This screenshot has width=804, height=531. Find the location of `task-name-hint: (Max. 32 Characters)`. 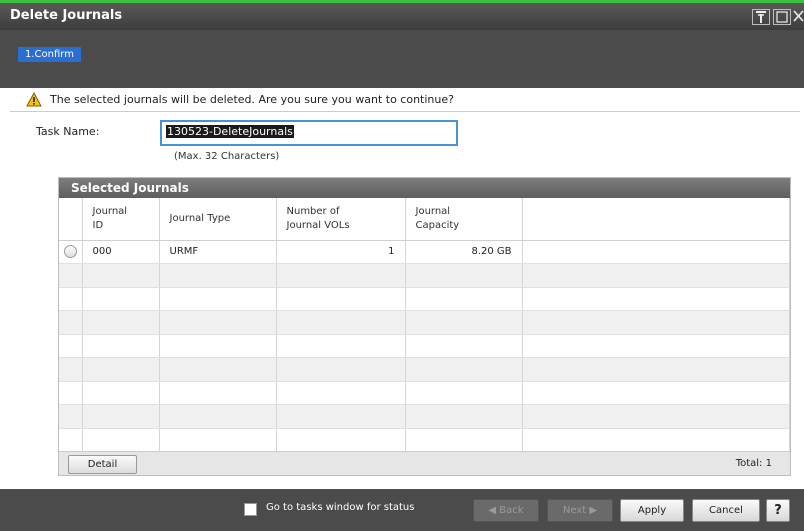

task-name-hint: (Max. 32 Characters) is located at coordinates (227, 156).